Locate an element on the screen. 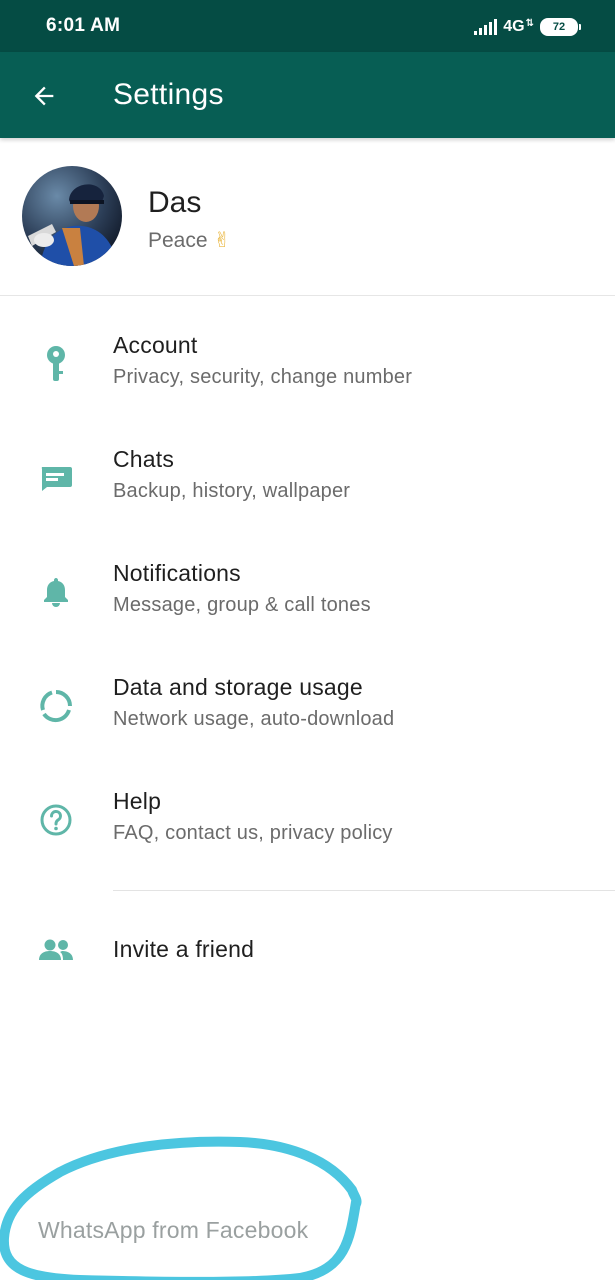 Image resolution: width=615 pixels, height=1280 pixels. menu-item-account: Account Privacy, security, change number is located at coordinates (307, 367).